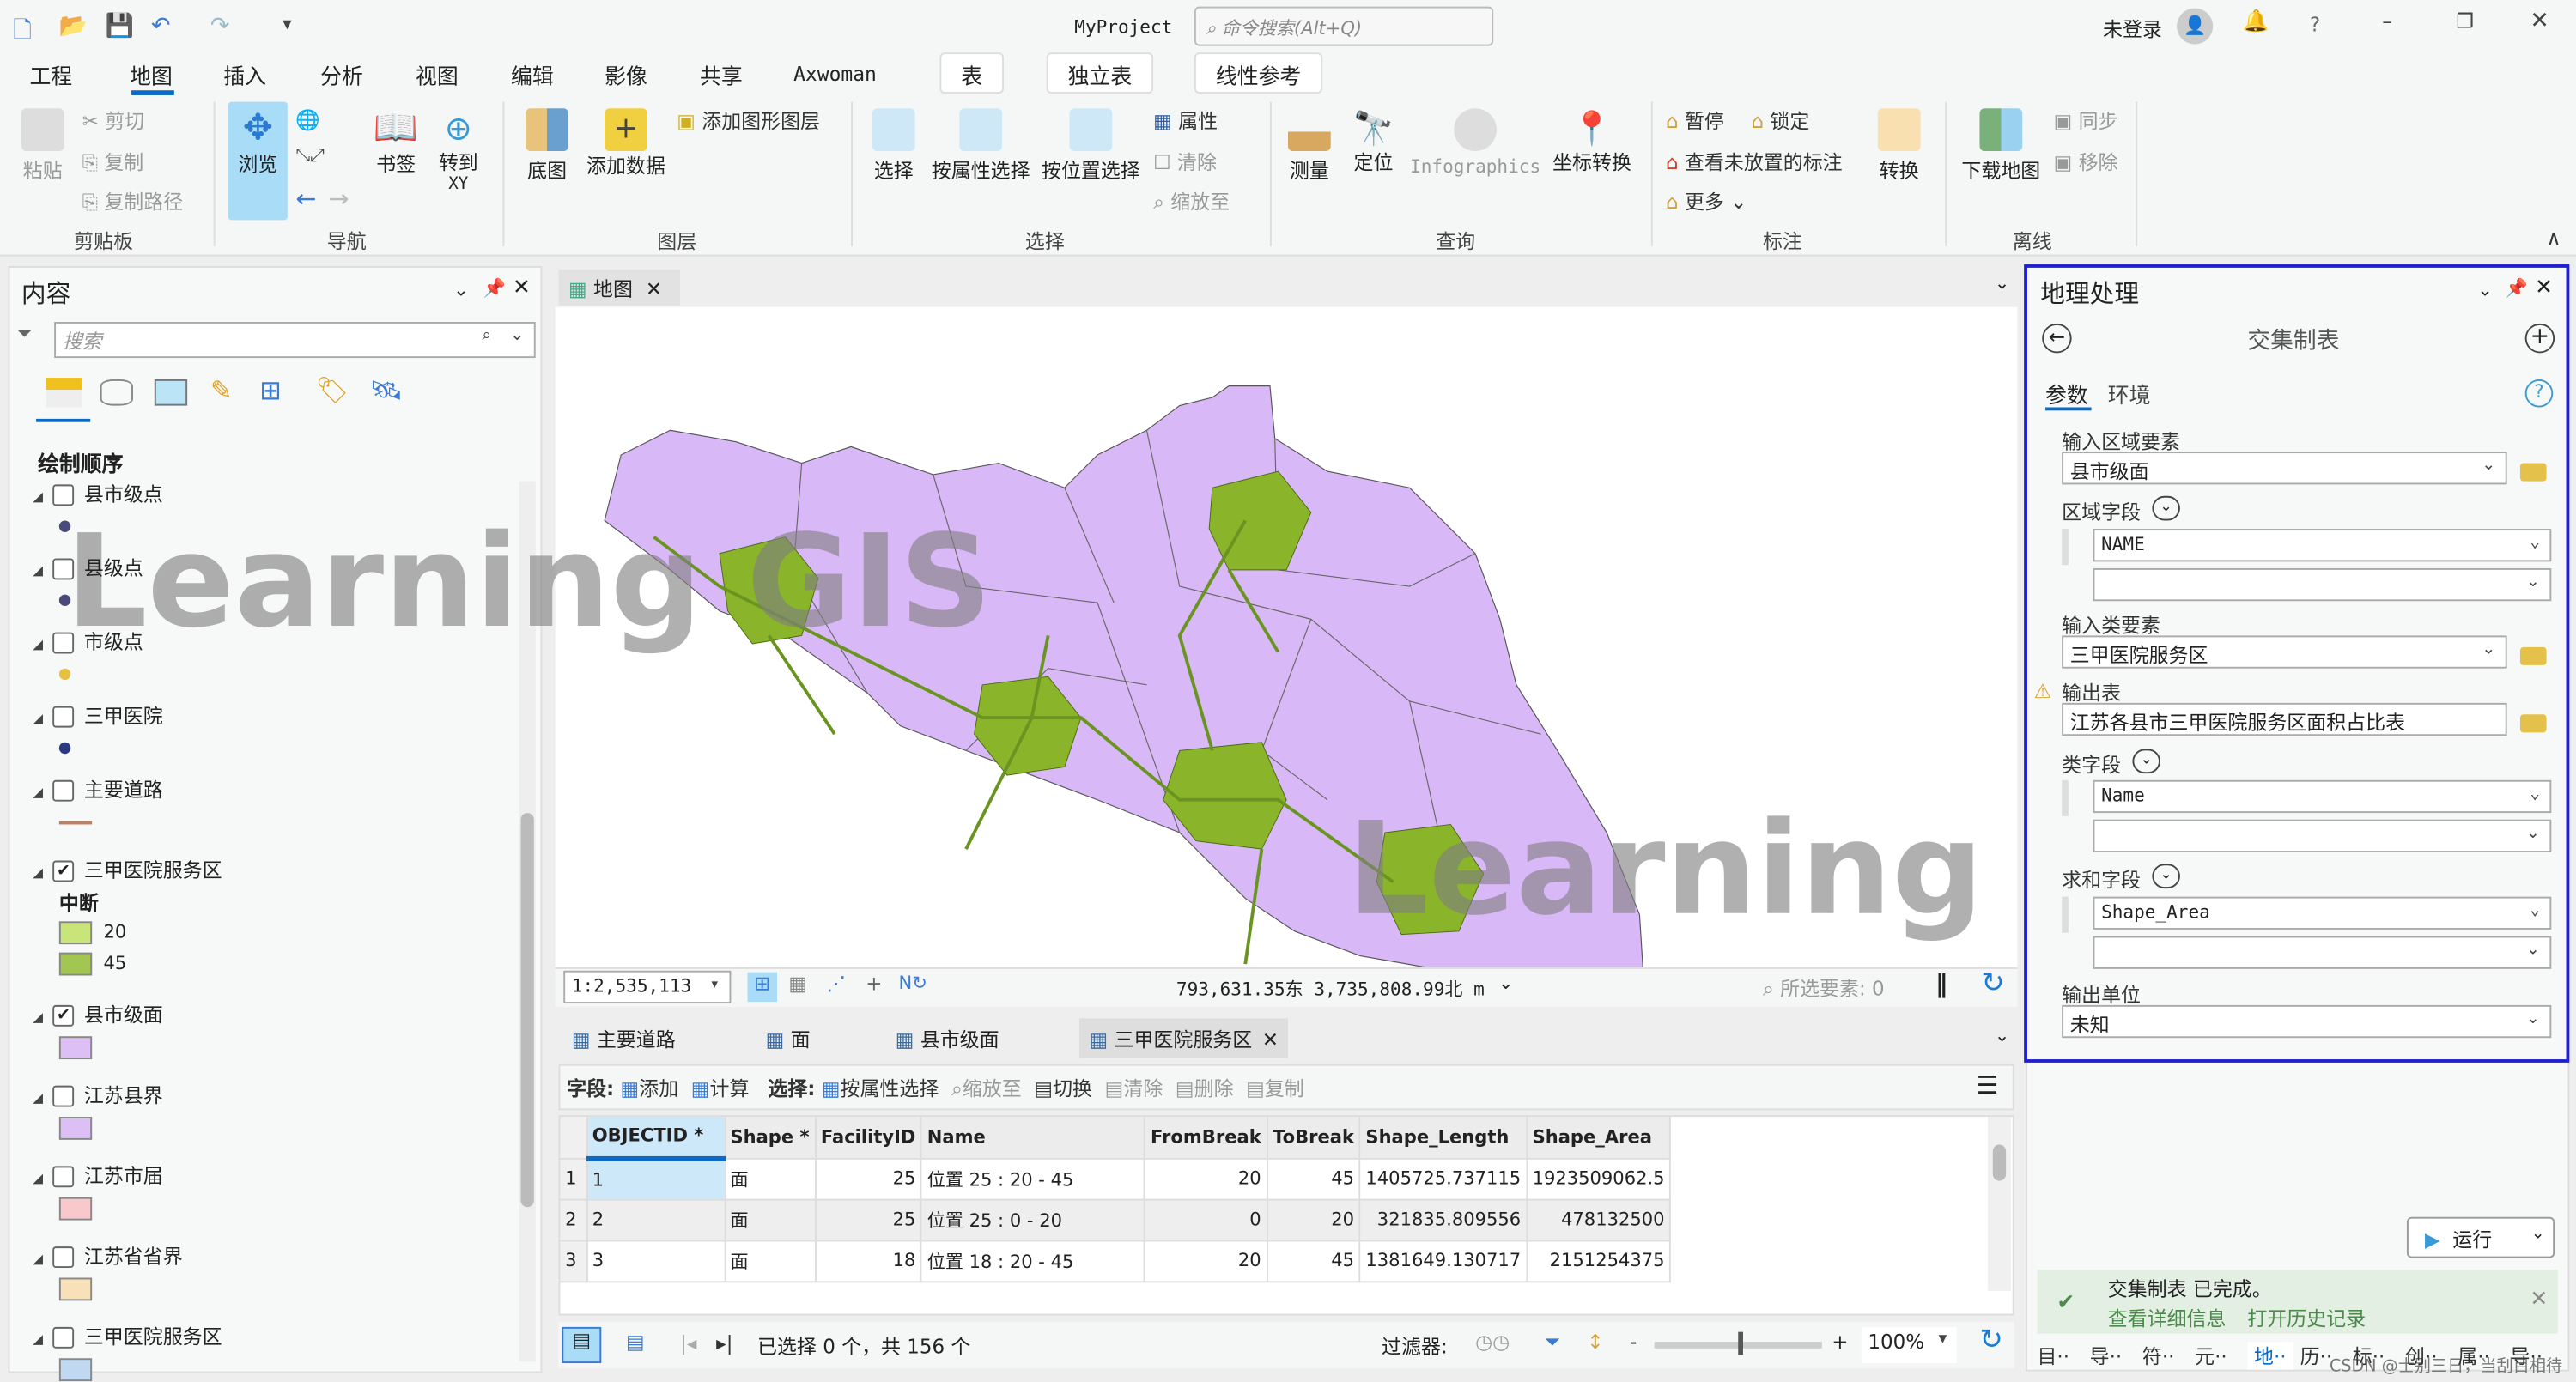 The width and height of the screenshot is (2576, 1382). I want to click on customize-qat-icon: ▾, so click(287, 23).